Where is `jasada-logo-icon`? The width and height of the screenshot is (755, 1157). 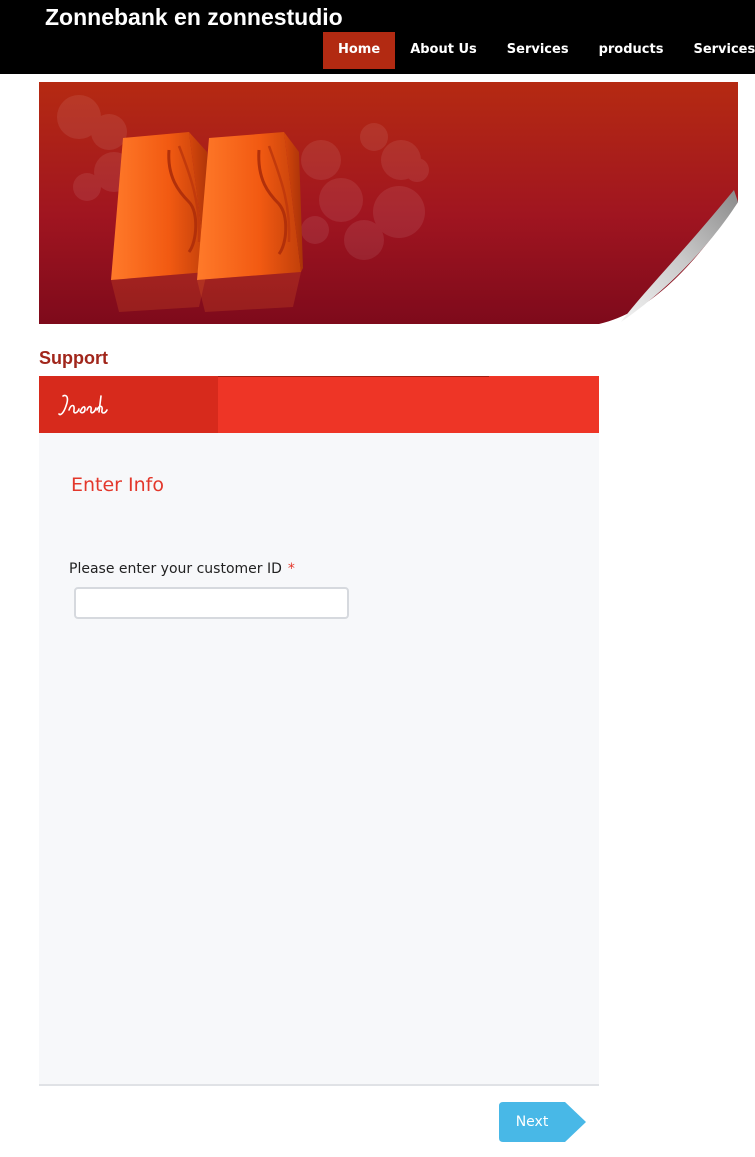 jasada-logo-icon is located at coordinates (83, 405).